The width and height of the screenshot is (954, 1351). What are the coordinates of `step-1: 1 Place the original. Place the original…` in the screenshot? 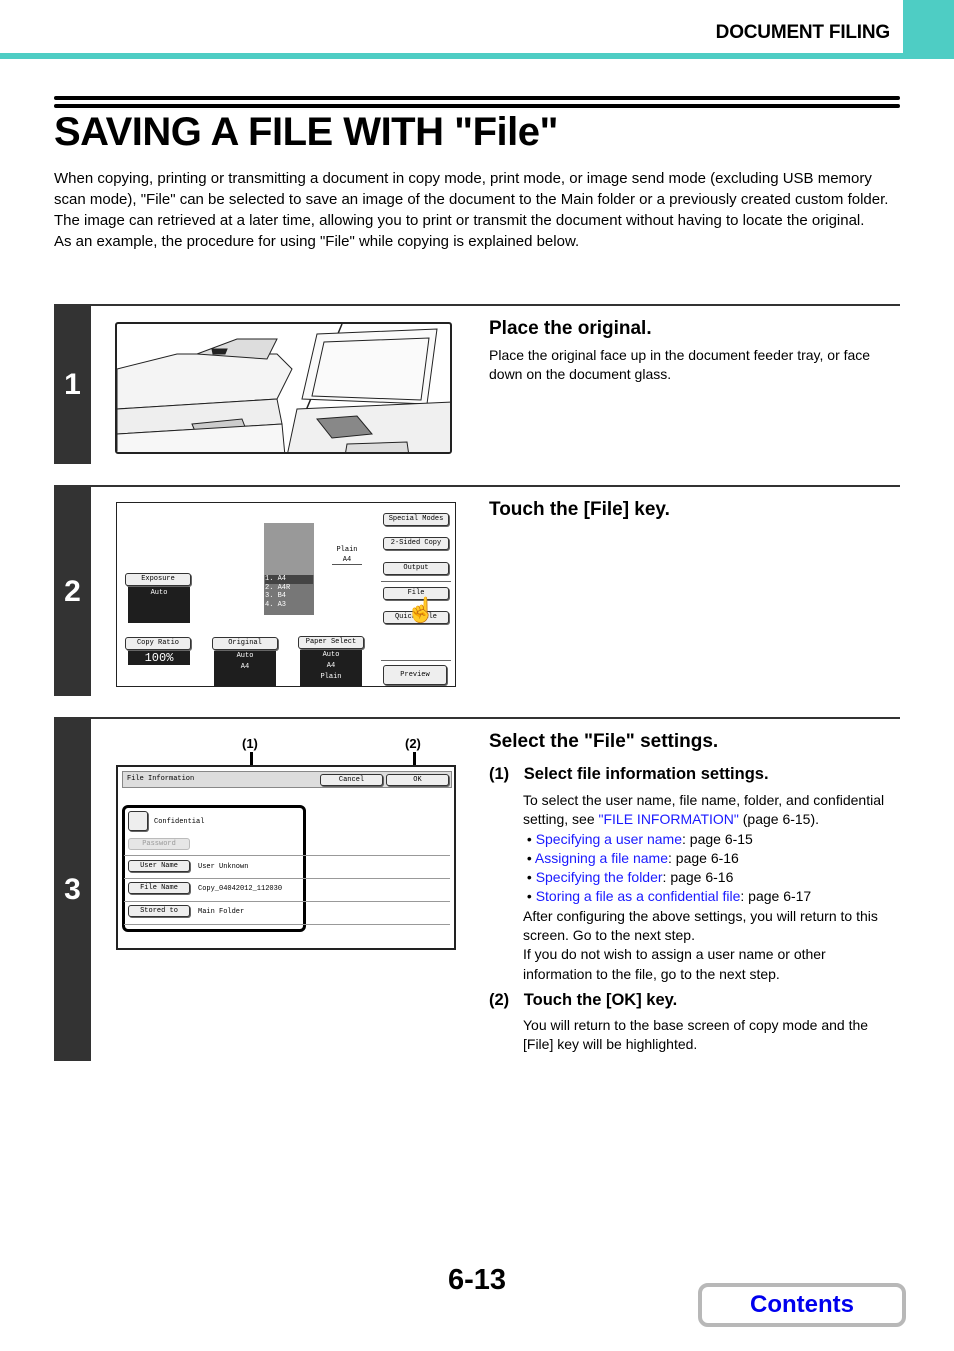 It's located at (477, 384).